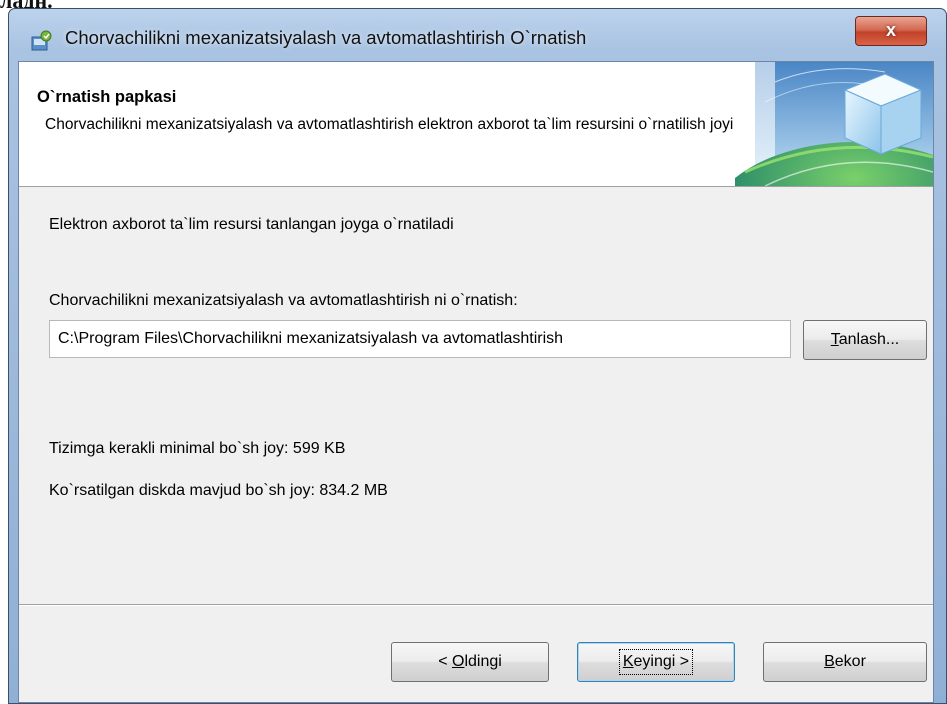 This screenshot has width=947, height=704. I want to click on page-title: O`rnatish papkasi, so click(107, 97).